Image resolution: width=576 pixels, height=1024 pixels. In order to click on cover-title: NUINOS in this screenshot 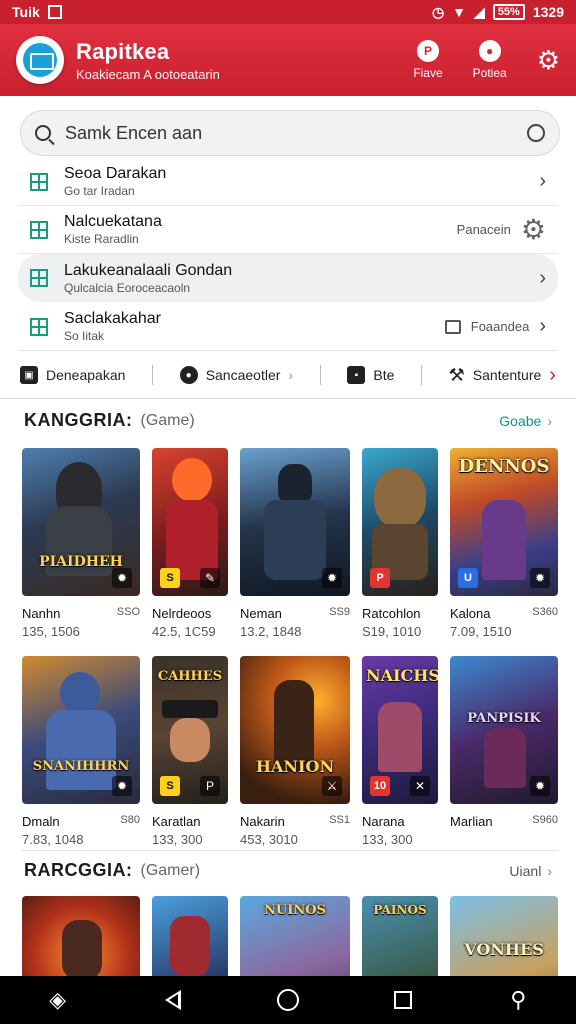, I will do `click(295, 910)`.